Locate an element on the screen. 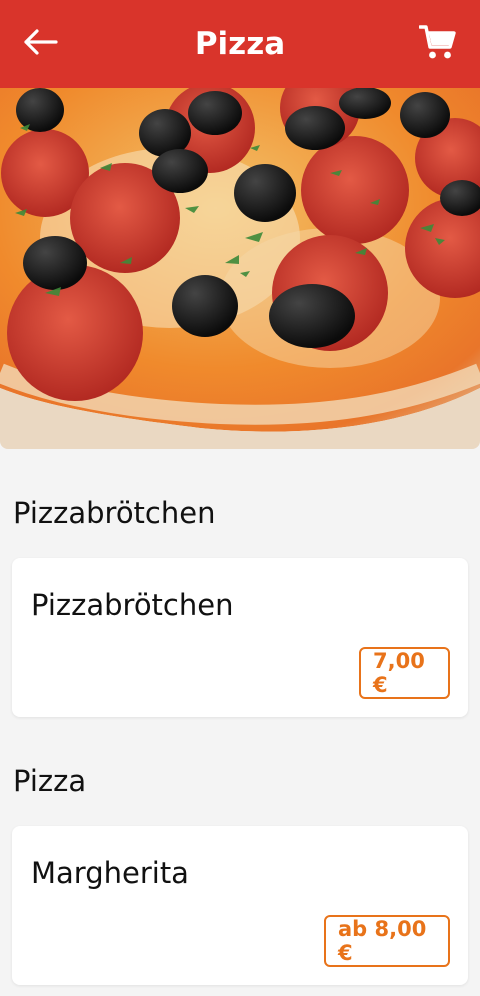 The height and width of the screenshot is (996, 480). section-title-pizzabroetchen: Pizzabrötchen is located at coordinates (114, 513).